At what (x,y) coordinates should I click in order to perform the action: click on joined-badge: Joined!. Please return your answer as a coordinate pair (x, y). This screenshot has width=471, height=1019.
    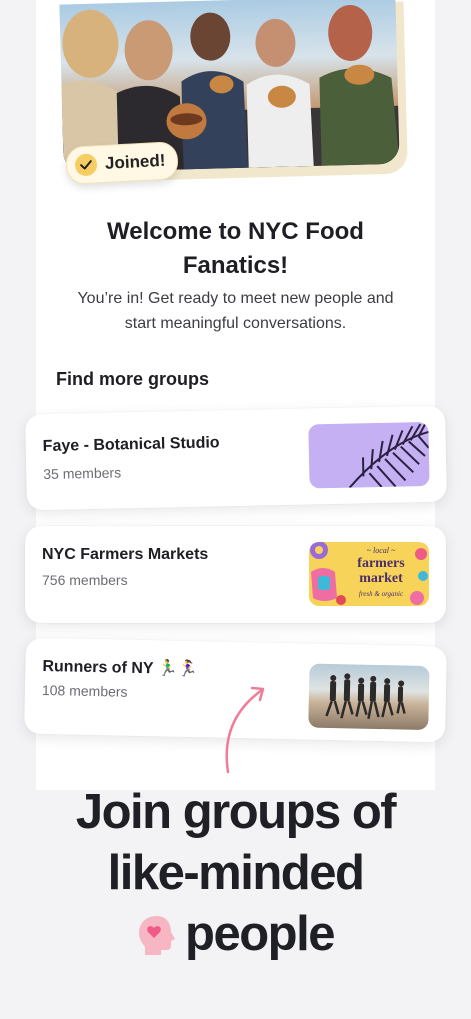
    Looking at the image, I should click on (122, 163).